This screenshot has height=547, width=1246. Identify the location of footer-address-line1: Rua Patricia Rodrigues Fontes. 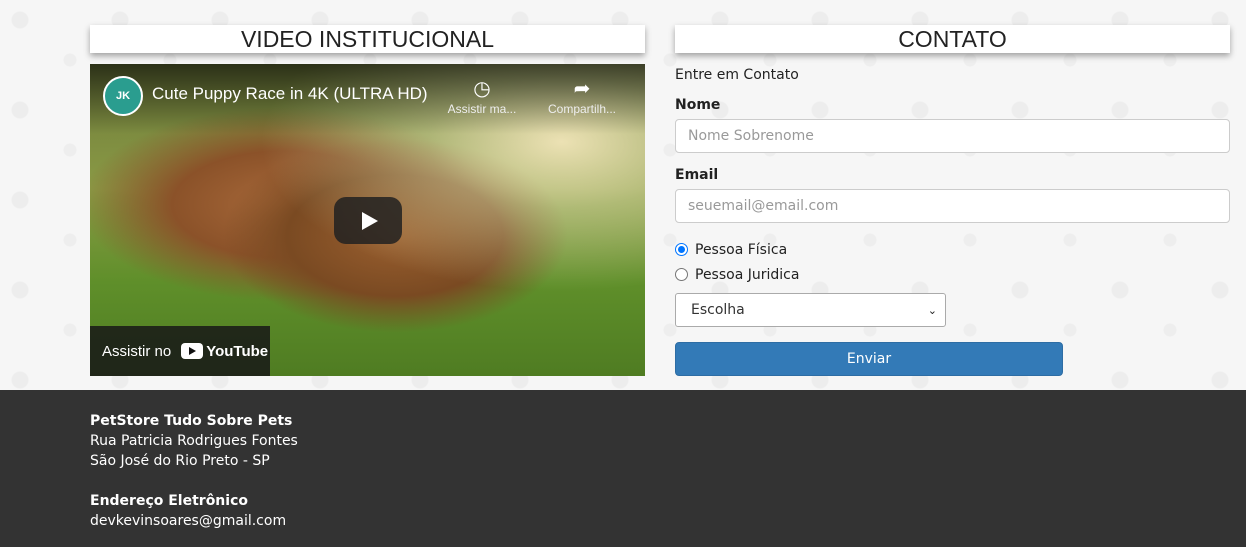
(194, 441).